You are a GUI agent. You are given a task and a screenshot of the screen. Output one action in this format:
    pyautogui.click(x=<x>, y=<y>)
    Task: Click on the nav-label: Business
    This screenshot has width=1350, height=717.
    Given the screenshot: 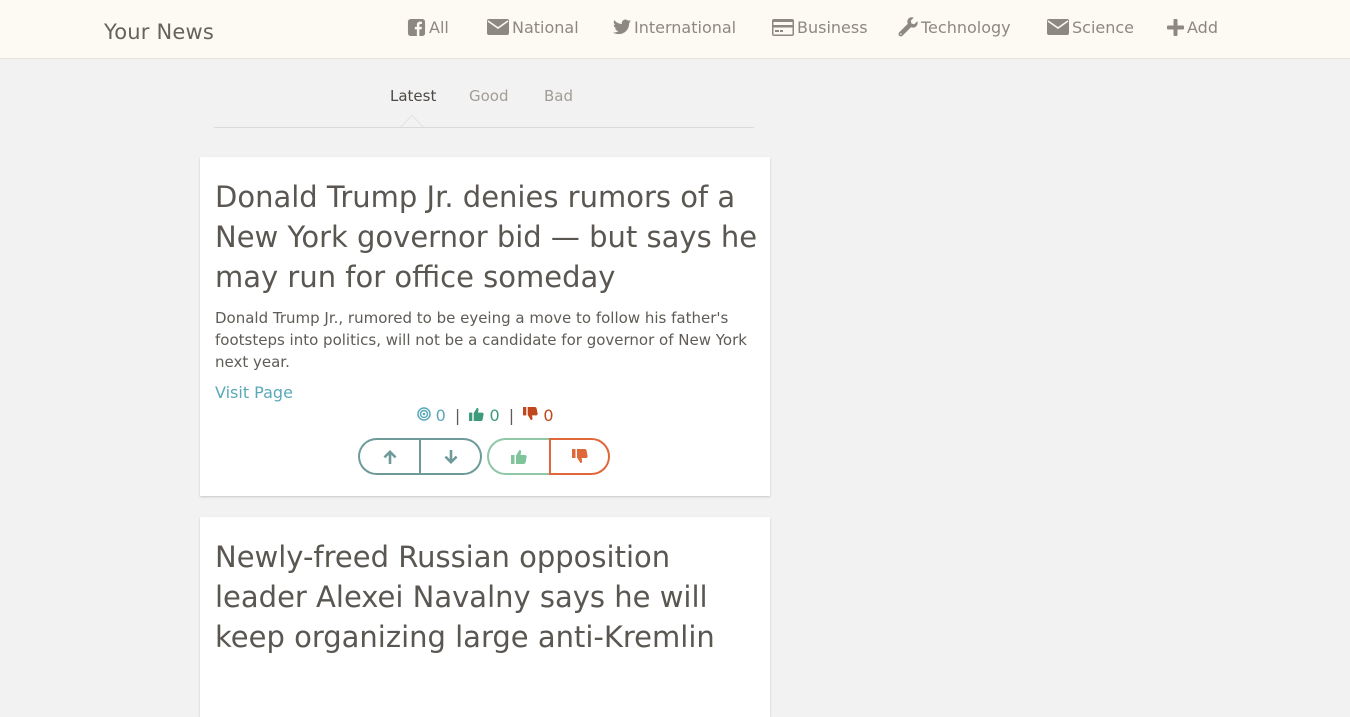 What is the action you would take?
    pyautogui.click(x=832, y=27)
    